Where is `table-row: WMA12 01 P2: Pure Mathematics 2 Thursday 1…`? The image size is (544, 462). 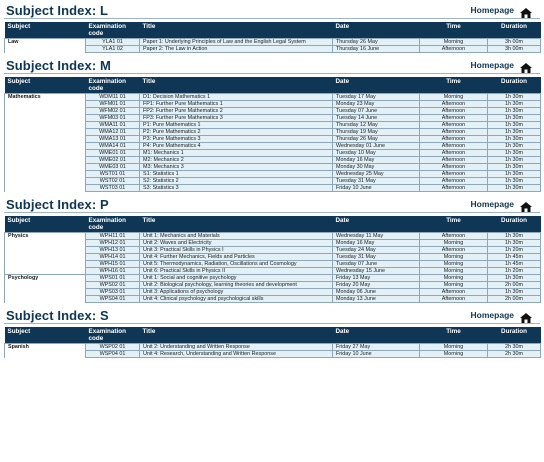
table-row: WMA12 01 P2: Pure Mathematics 2 Thursday 1… is located at coordinates (272, 132).